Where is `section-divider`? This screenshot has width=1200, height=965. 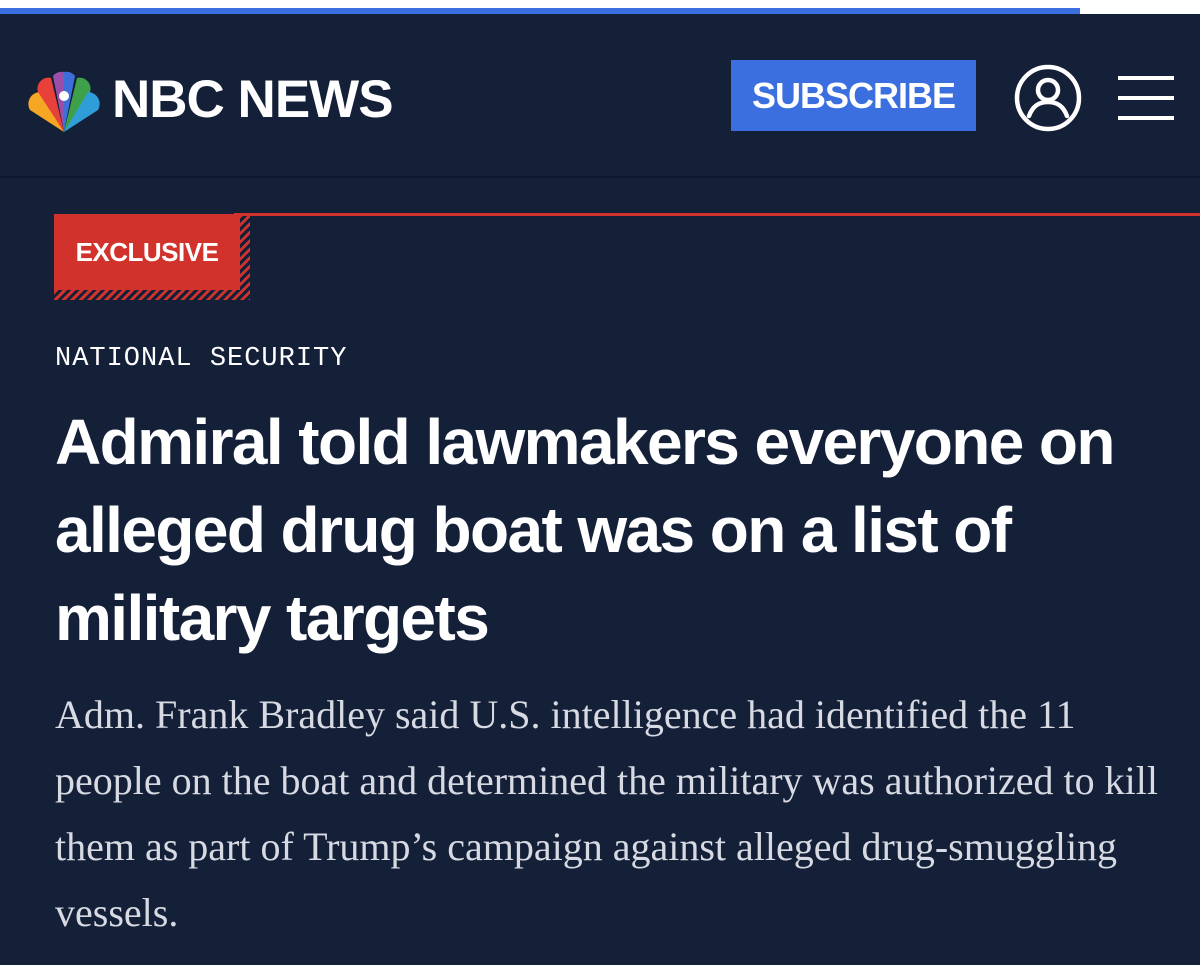 section-divider is located at coordinates (717, 214).